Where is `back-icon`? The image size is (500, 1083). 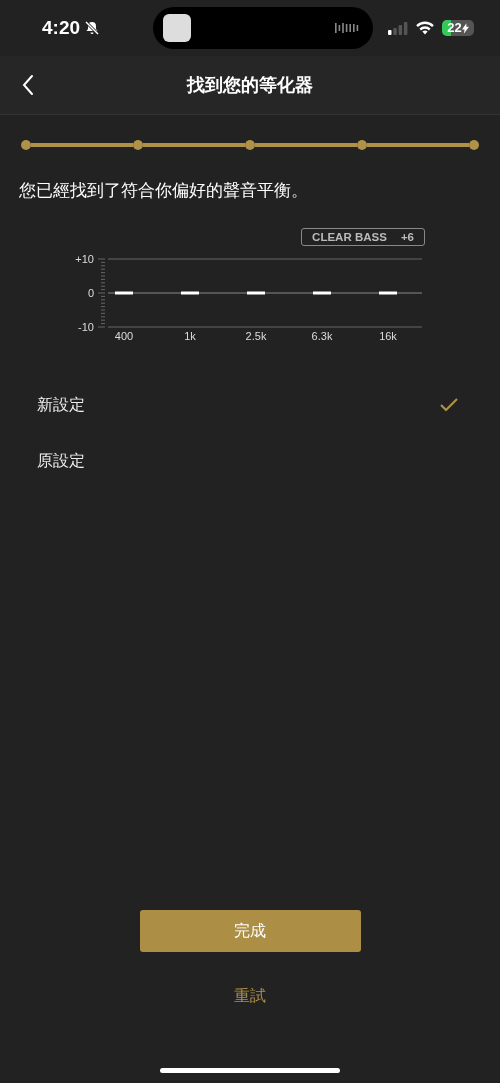 back-icon is located at coordinates (28, 85).